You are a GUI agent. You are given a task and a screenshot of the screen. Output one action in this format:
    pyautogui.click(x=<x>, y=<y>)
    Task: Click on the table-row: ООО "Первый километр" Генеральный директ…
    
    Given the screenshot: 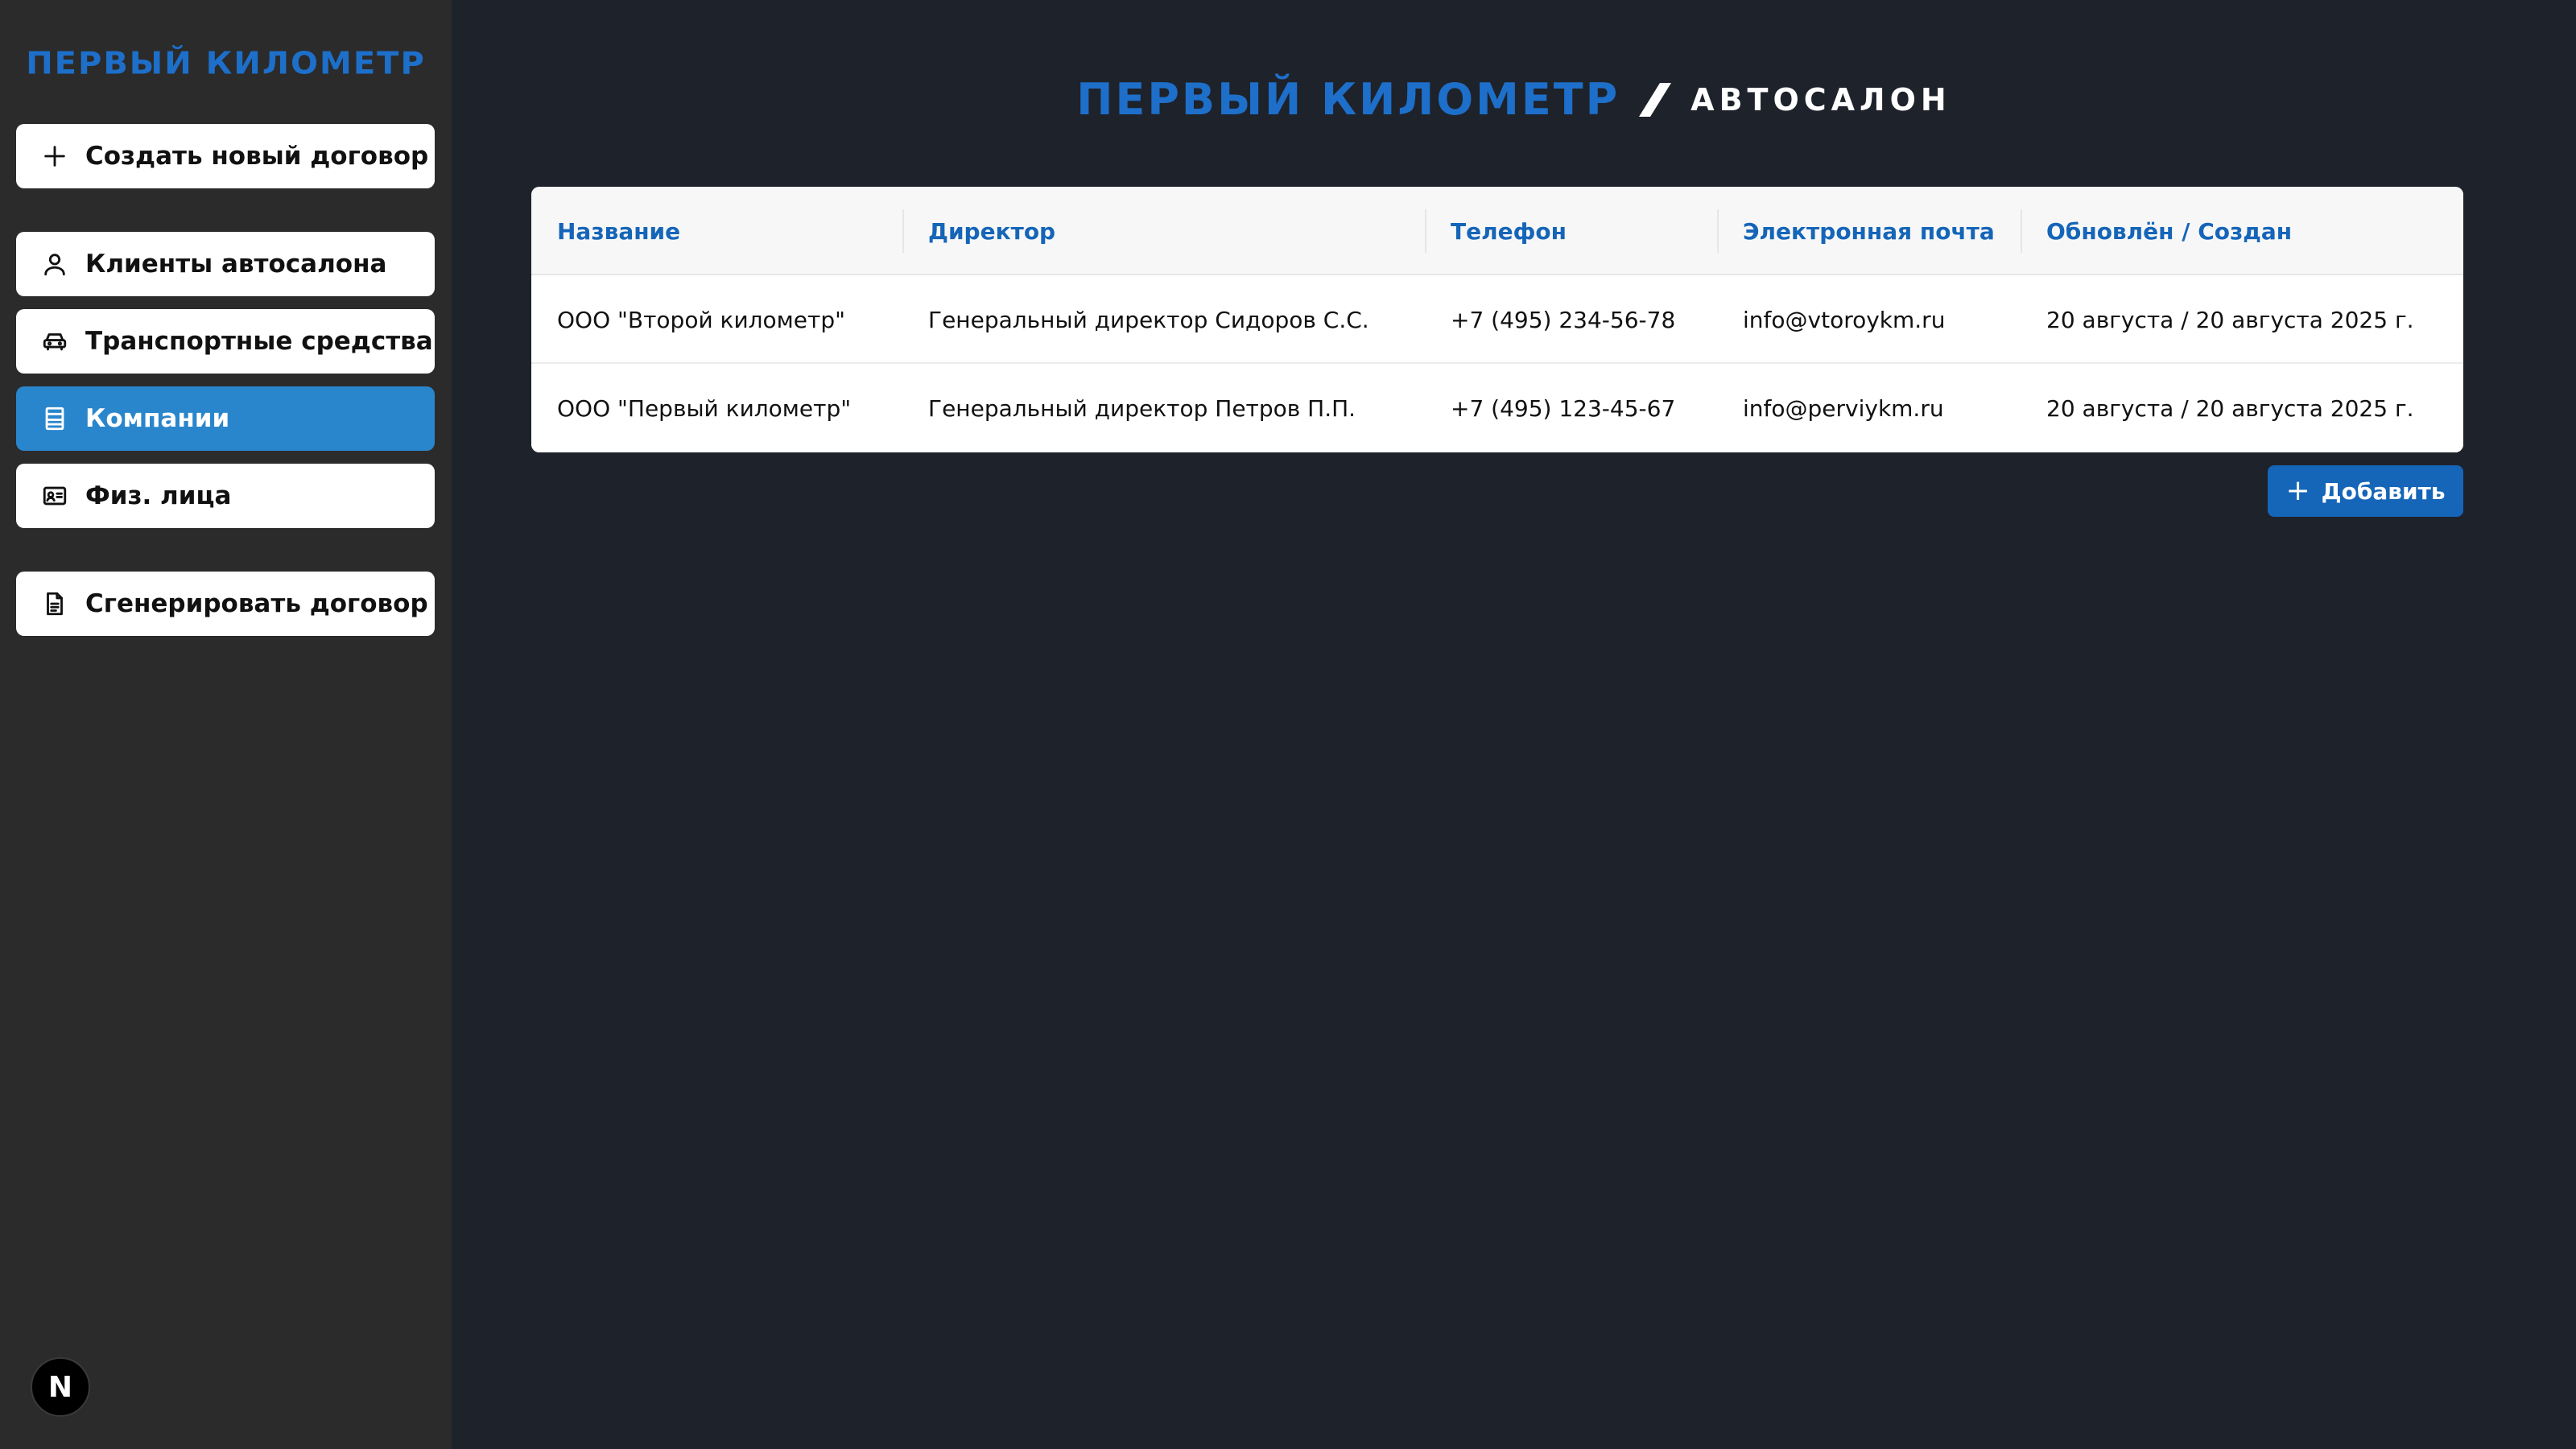 What is the action you would take?
    pyautogui.click(x=1497, y=408)
    